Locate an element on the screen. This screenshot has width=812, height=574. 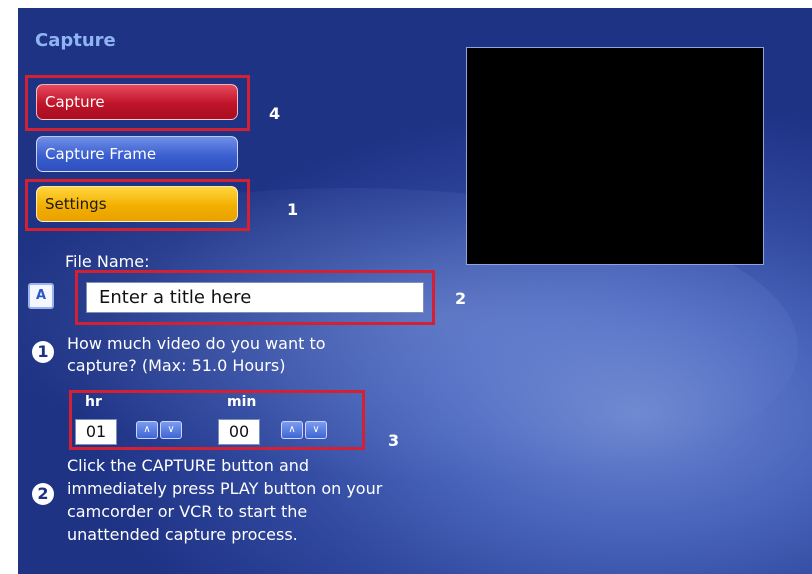
hr-field: 01 is located at coordinates (96, 432).